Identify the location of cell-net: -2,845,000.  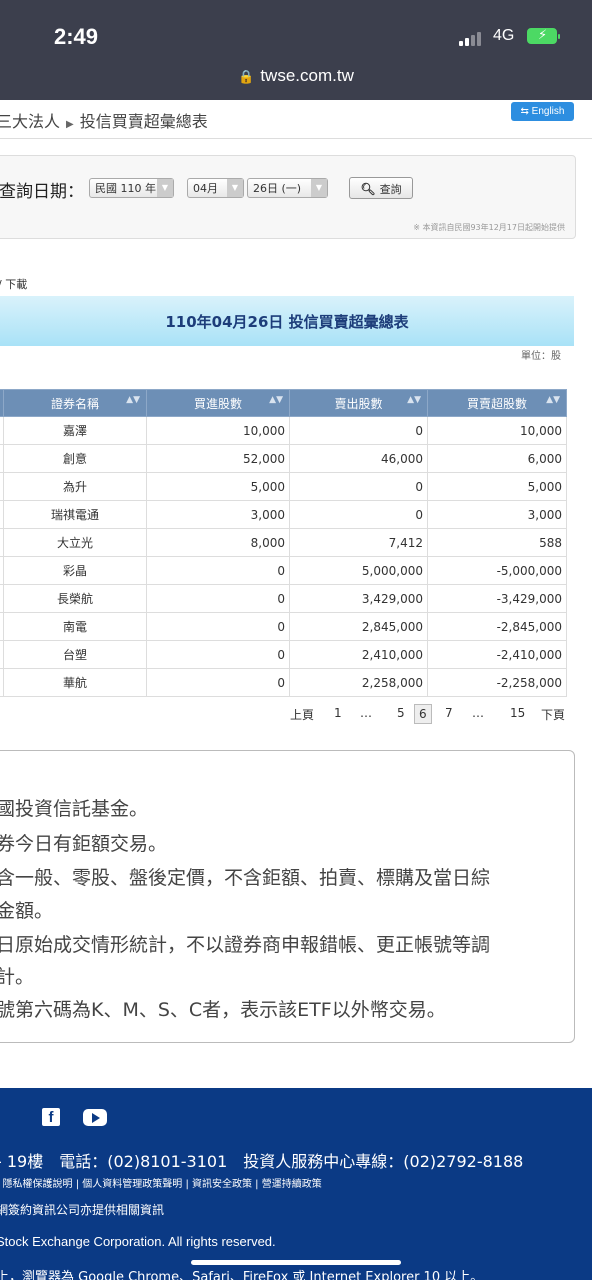
(497, 626).